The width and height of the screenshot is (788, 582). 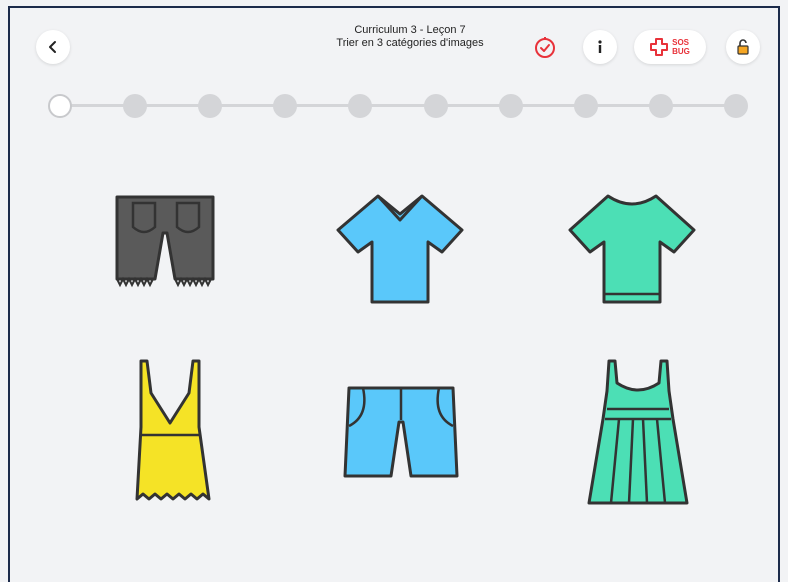 I want to click on yellow-dress-image, so click(x=173, y=430).